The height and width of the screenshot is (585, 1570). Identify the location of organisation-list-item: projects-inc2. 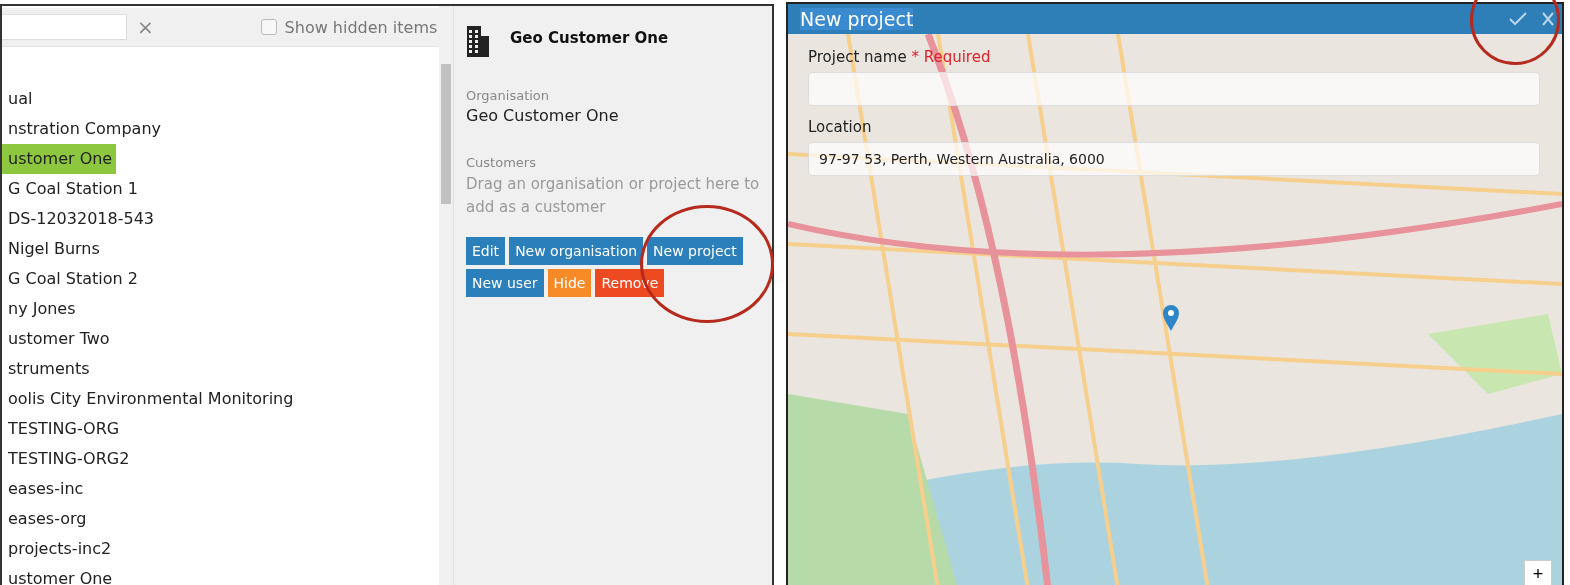
(59, 549).